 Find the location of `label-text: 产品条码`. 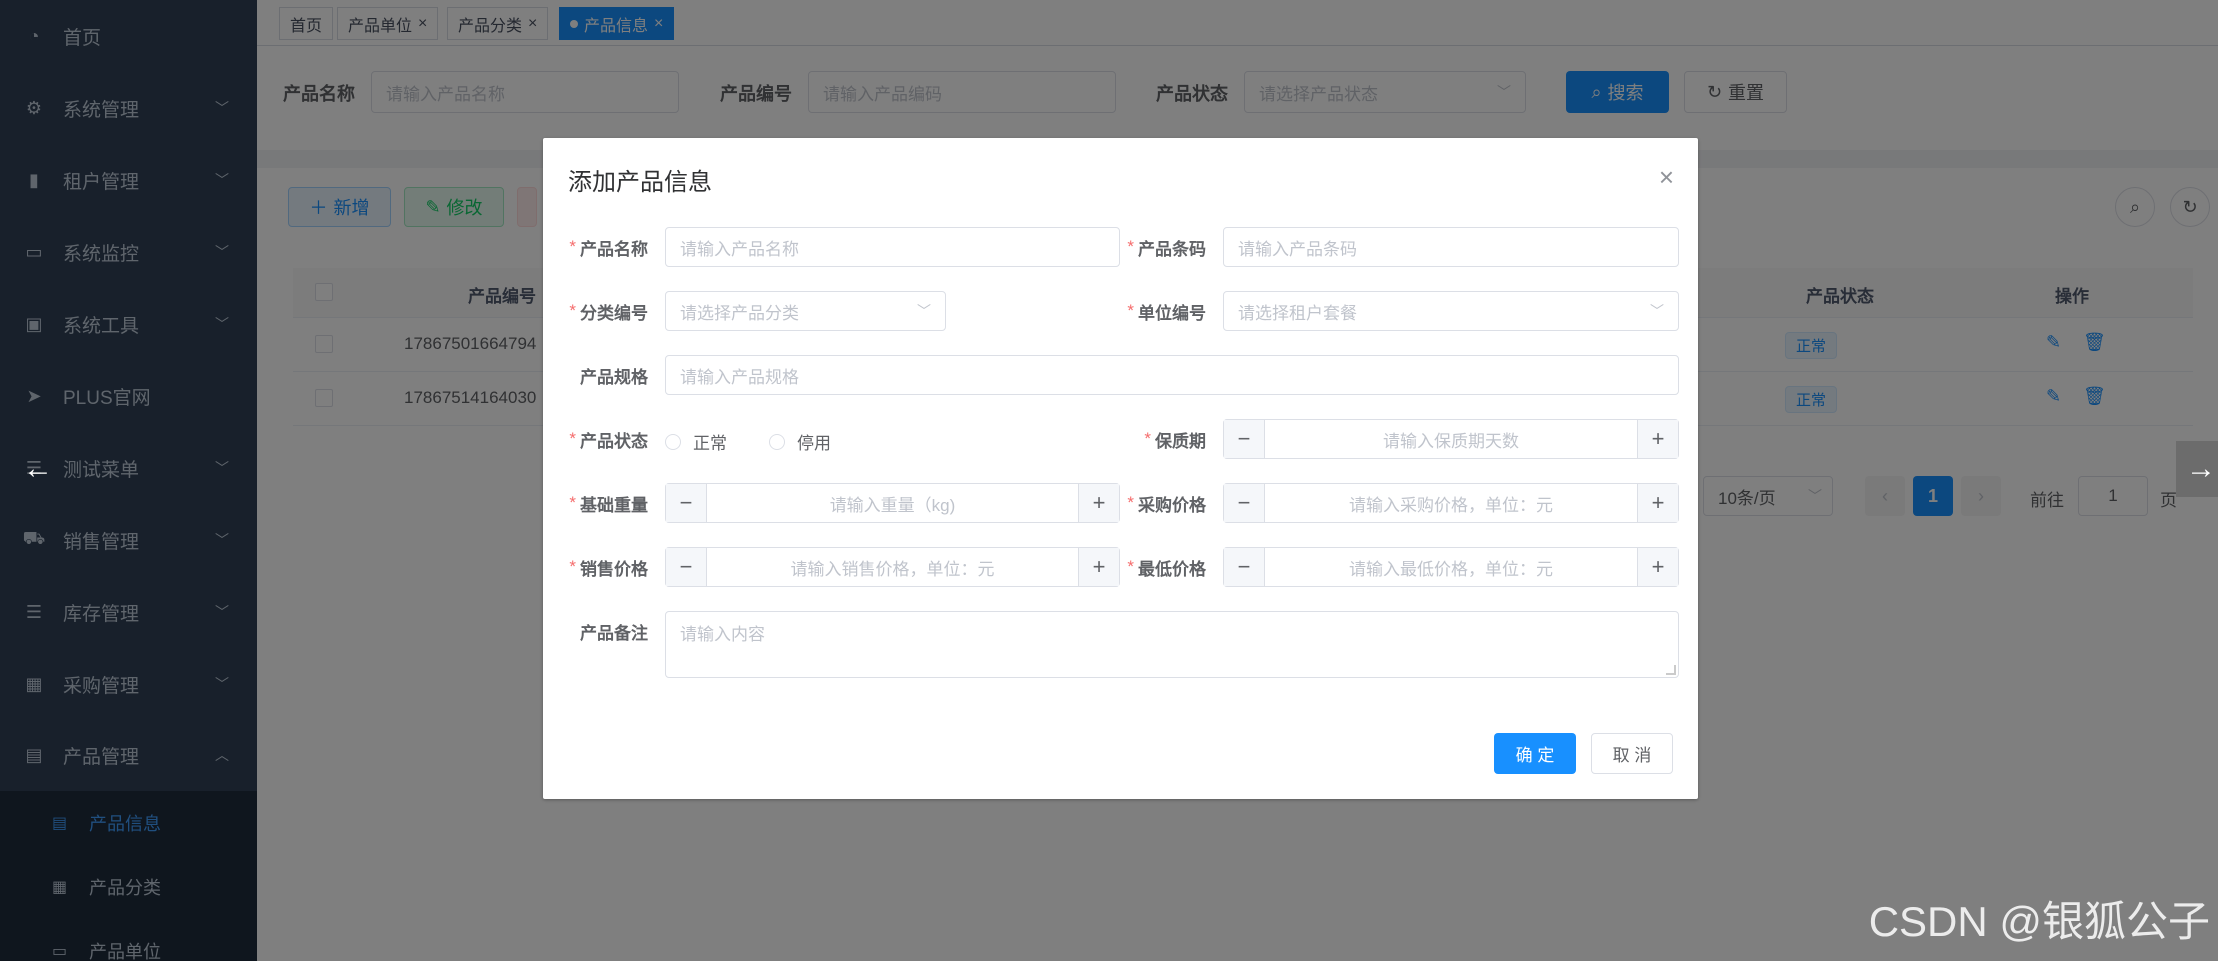

label-text: 产品条码 is located at coordinates (1172, 249).